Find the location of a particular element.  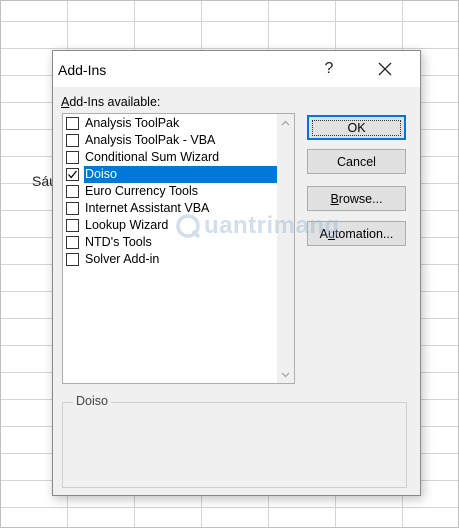

list-item: Euro Currency Tools is located at coordinates (171, 191).